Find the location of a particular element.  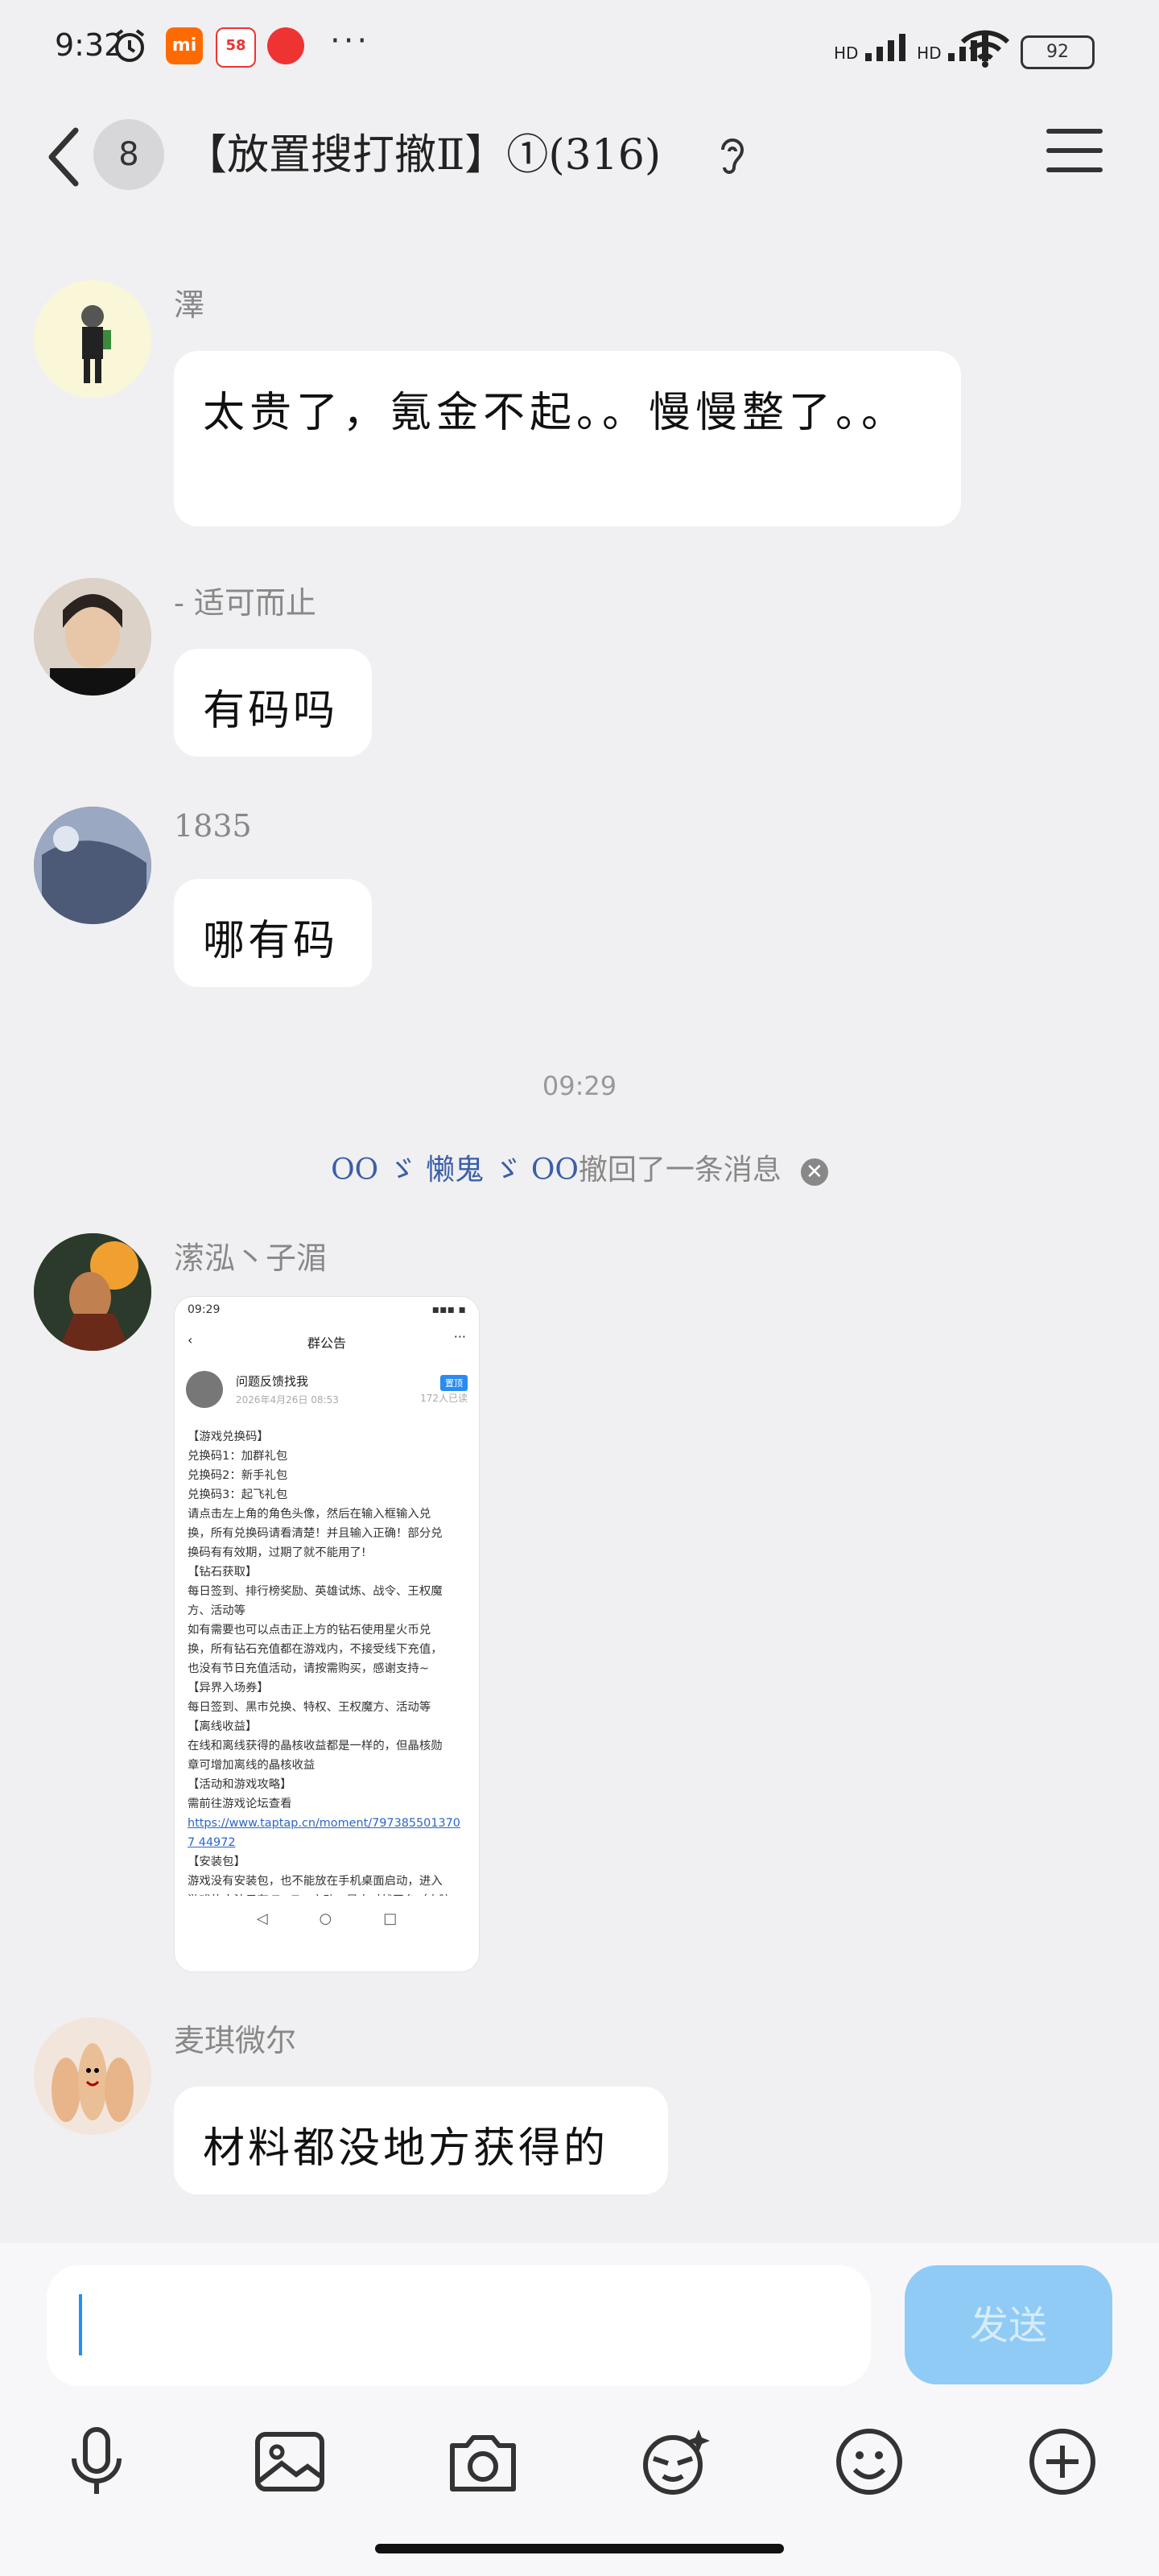

camera-icon is located at coordinates (483, 2461).